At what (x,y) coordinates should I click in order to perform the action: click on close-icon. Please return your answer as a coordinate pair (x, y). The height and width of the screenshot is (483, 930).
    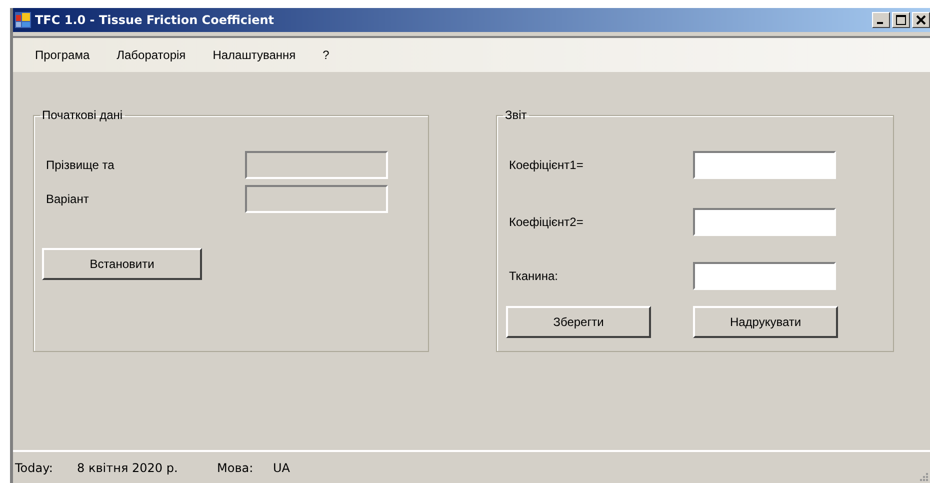
    Looking at the image, I should click on (921, 20).